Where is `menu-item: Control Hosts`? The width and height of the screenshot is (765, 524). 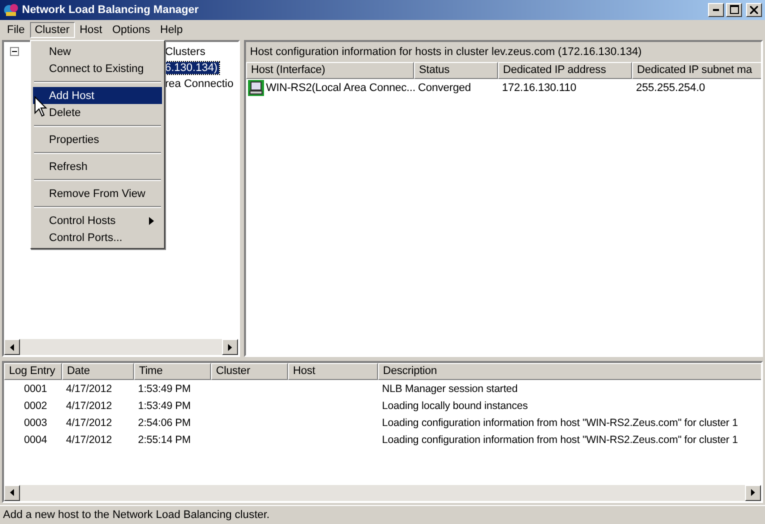
menu-item: Control Hosts is located at coordinates (97, 220).